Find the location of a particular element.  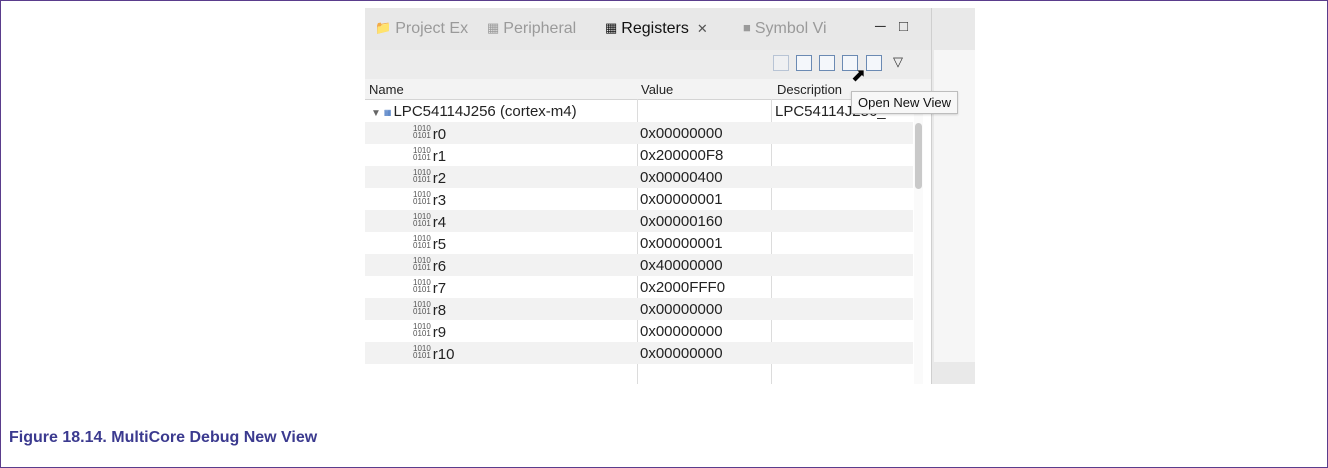

tab-registers: ▦ Registers ✕ is located at coordinates (656, 29).